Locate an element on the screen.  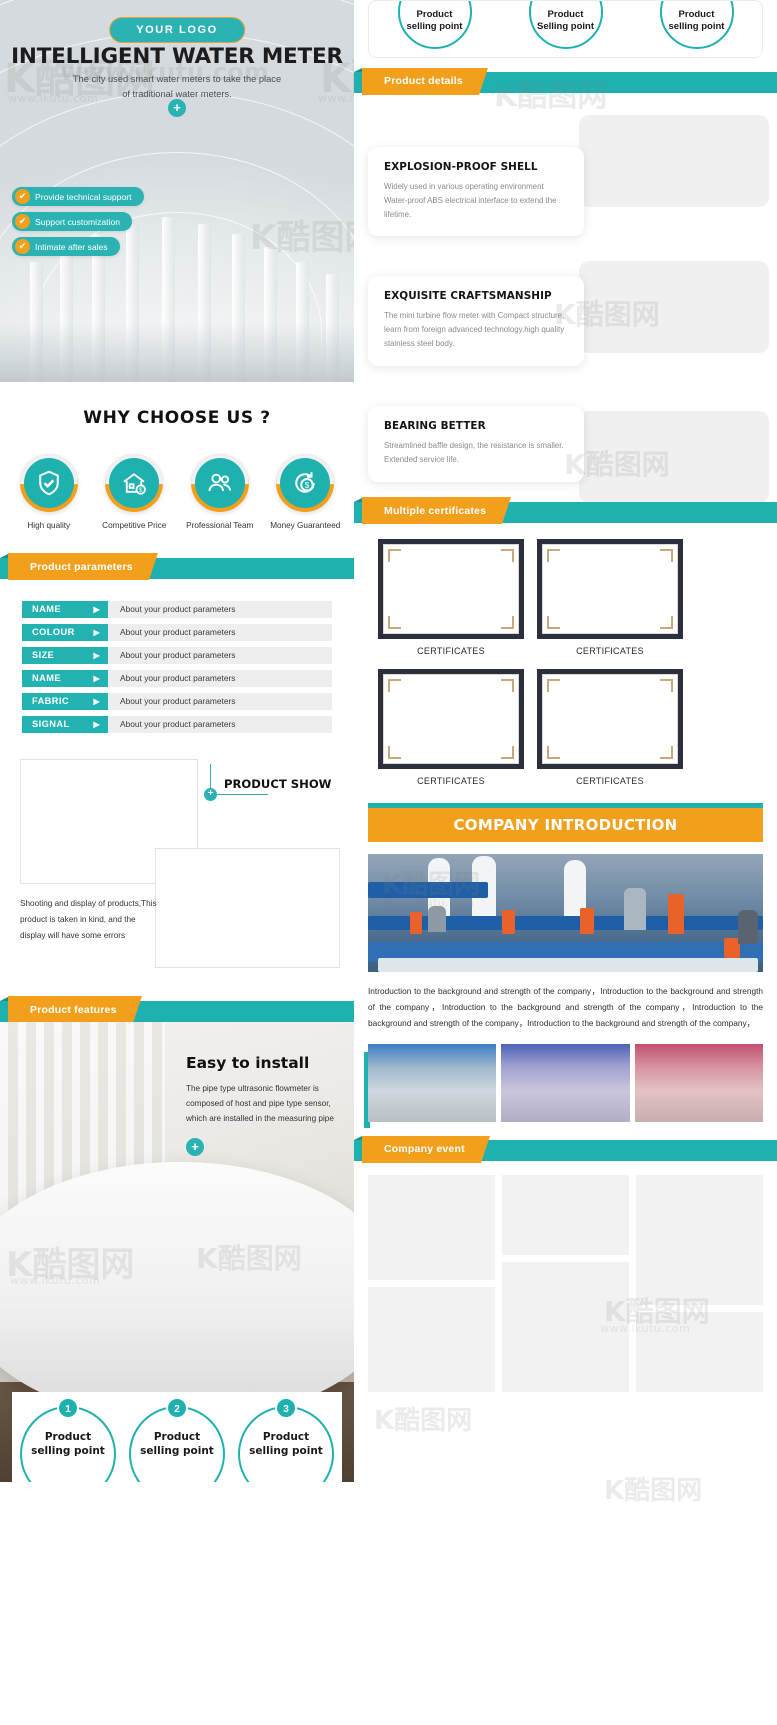
why-item: High quality is located at coordinates (49, 493).